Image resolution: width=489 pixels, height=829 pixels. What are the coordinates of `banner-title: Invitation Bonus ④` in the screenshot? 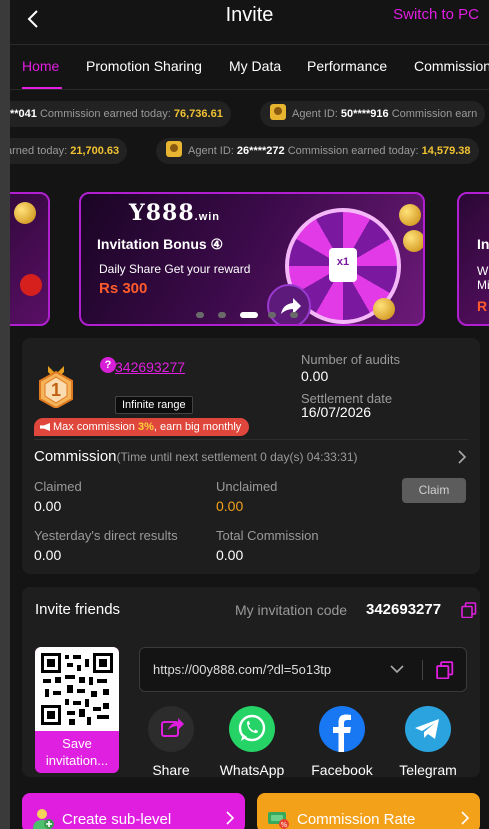 It's located at (160, 244).